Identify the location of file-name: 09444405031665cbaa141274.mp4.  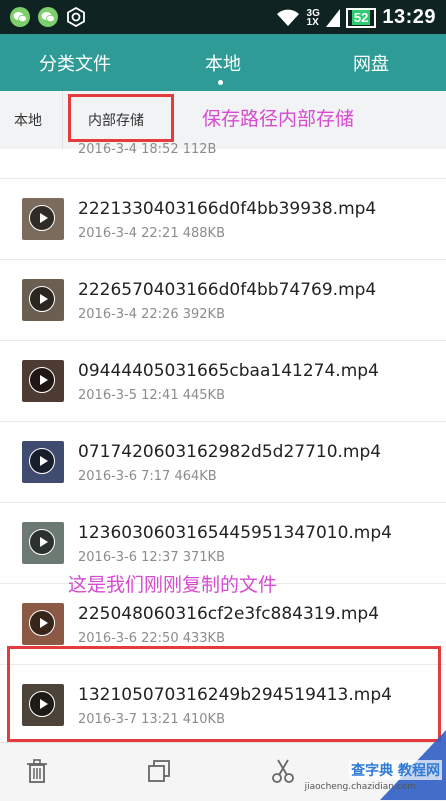
(228, 371).